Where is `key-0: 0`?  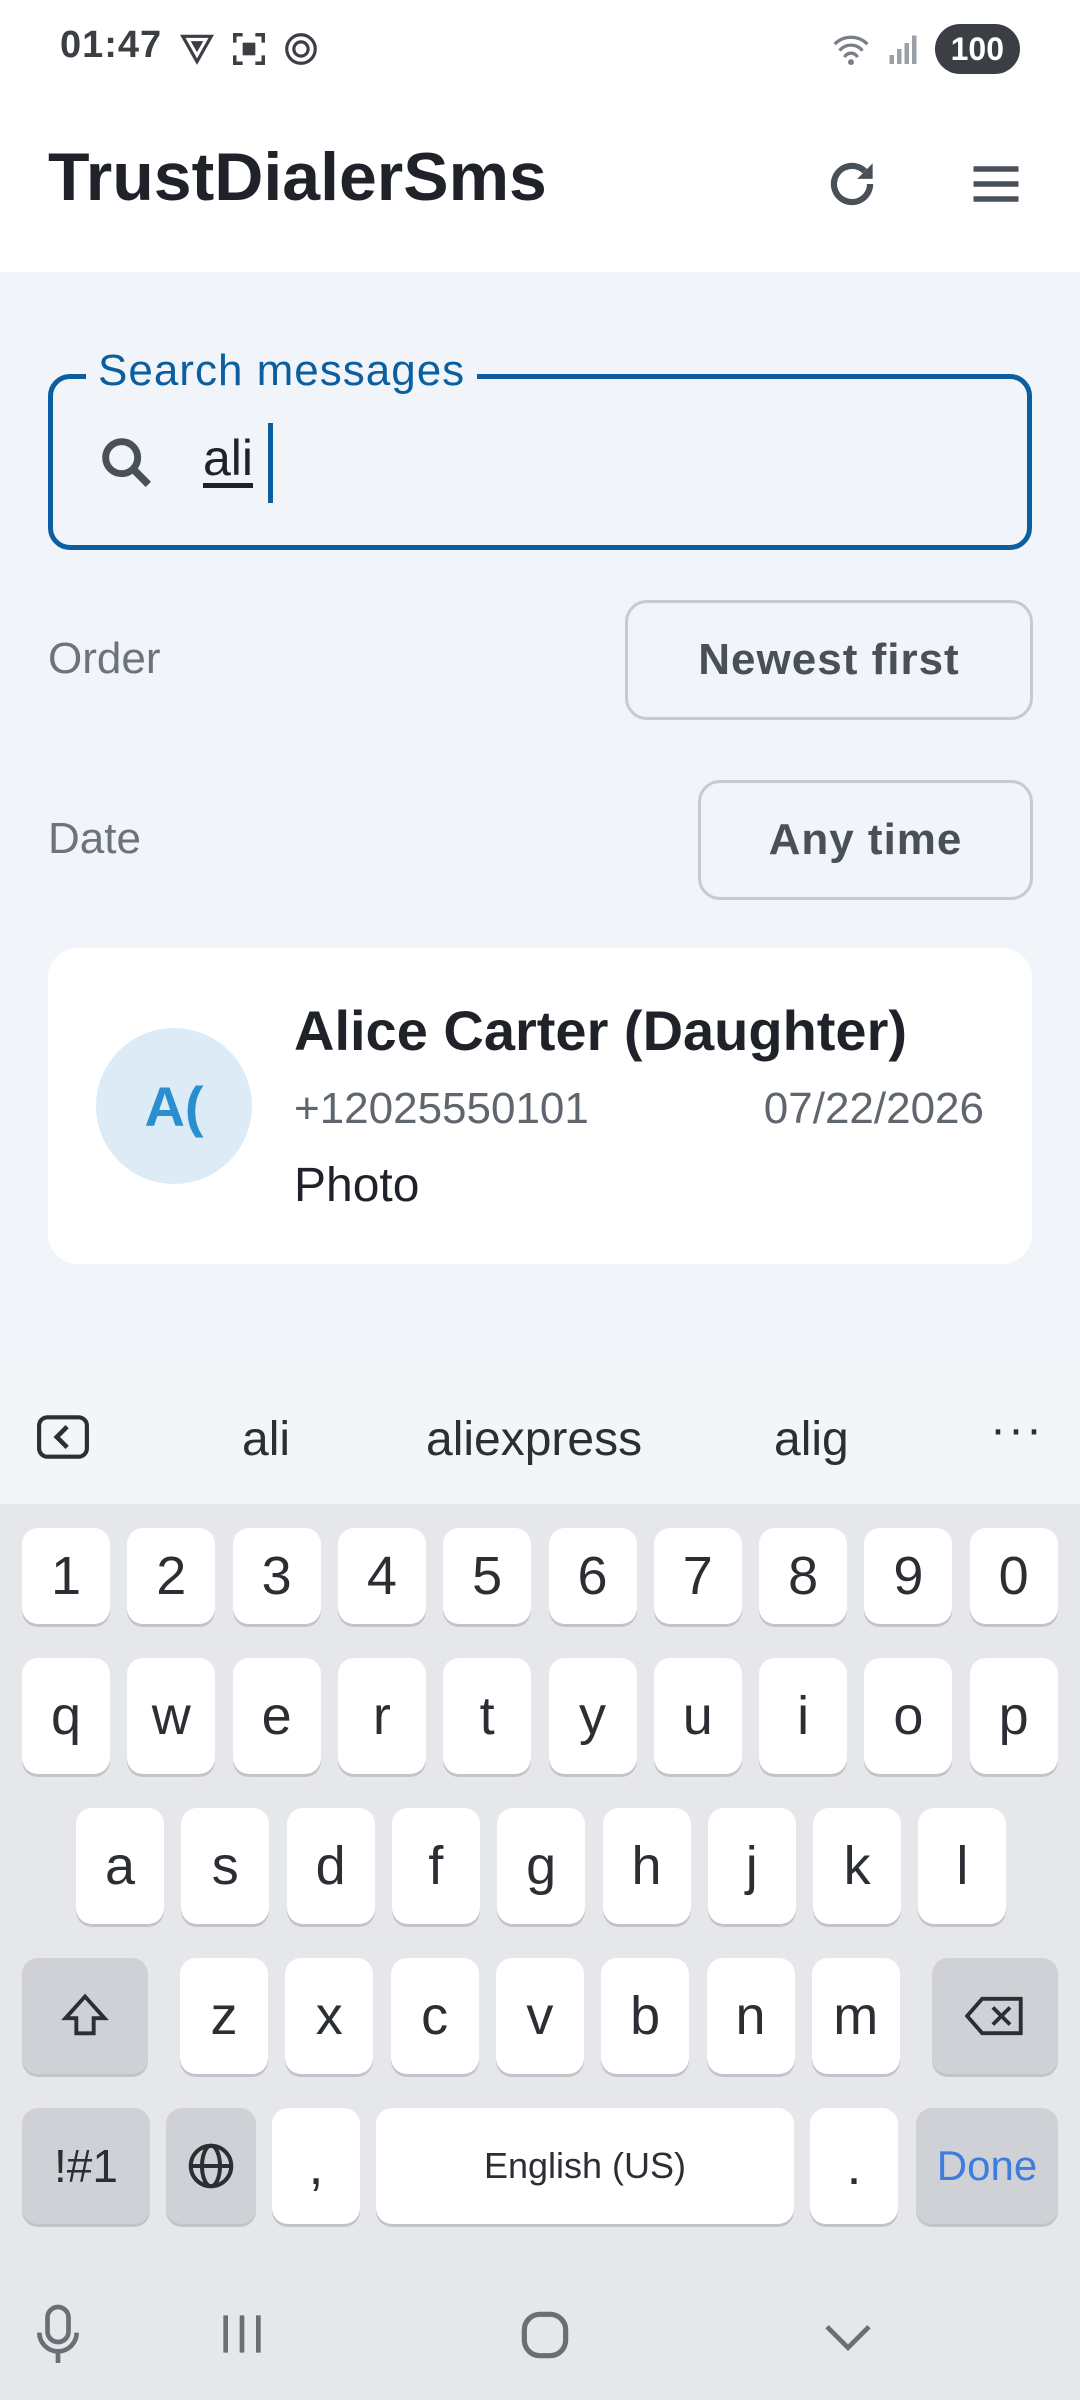
key-0: 0 is located at coordinates (1013, 1576).